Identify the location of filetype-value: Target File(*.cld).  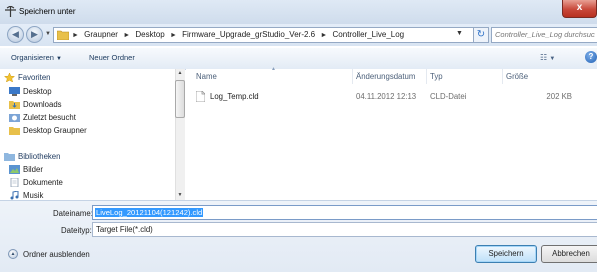
(124, 229).